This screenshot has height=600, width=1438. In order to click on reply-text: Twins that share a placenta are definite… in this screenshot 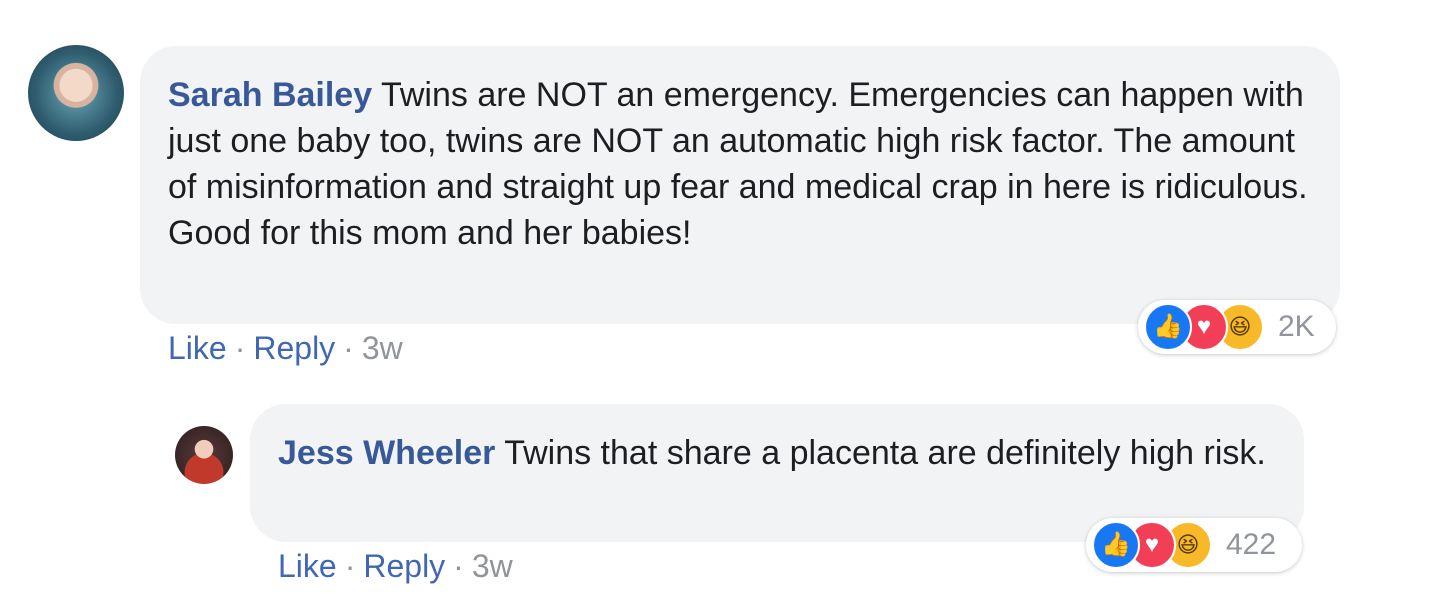, I will do `click(885, 453)`.